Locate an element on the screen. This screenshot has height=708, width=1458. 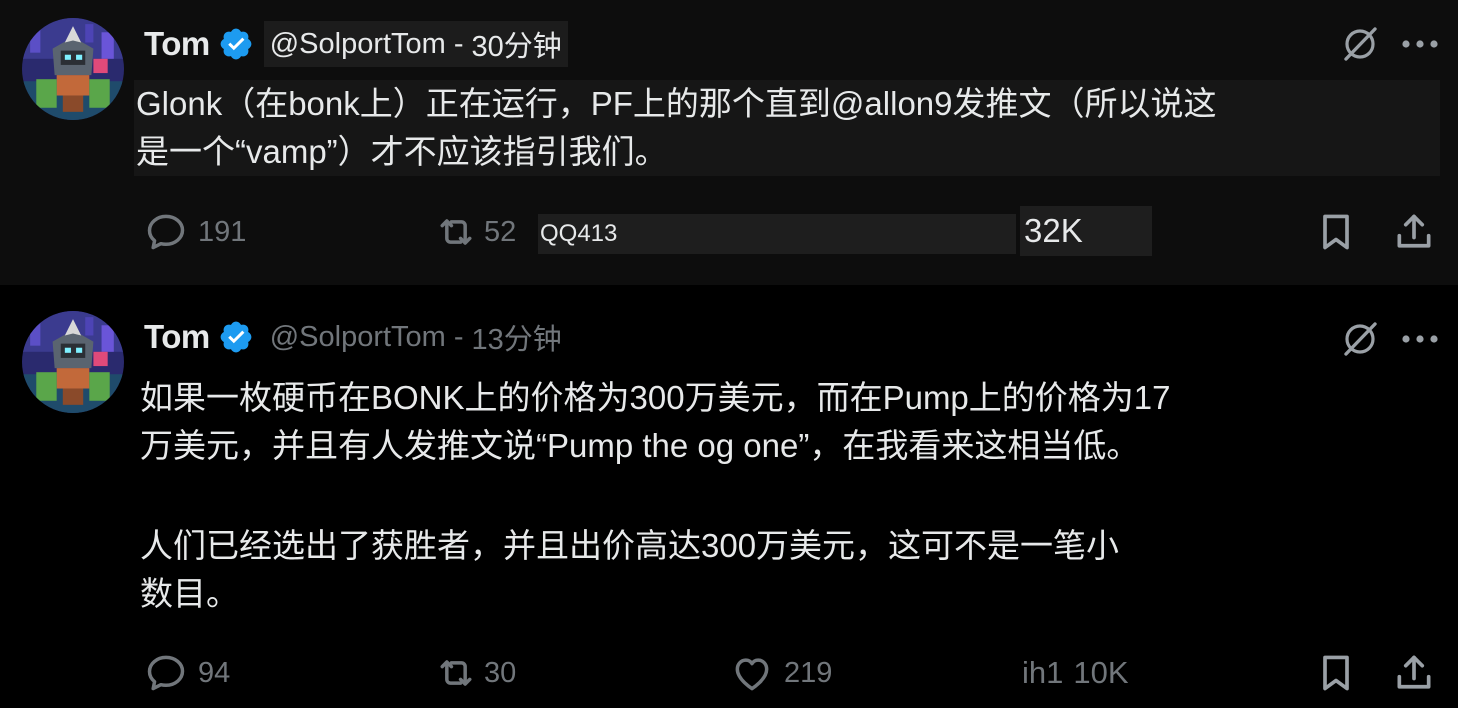
view-count: ih1 10K is located at coordinates (1075, 673).